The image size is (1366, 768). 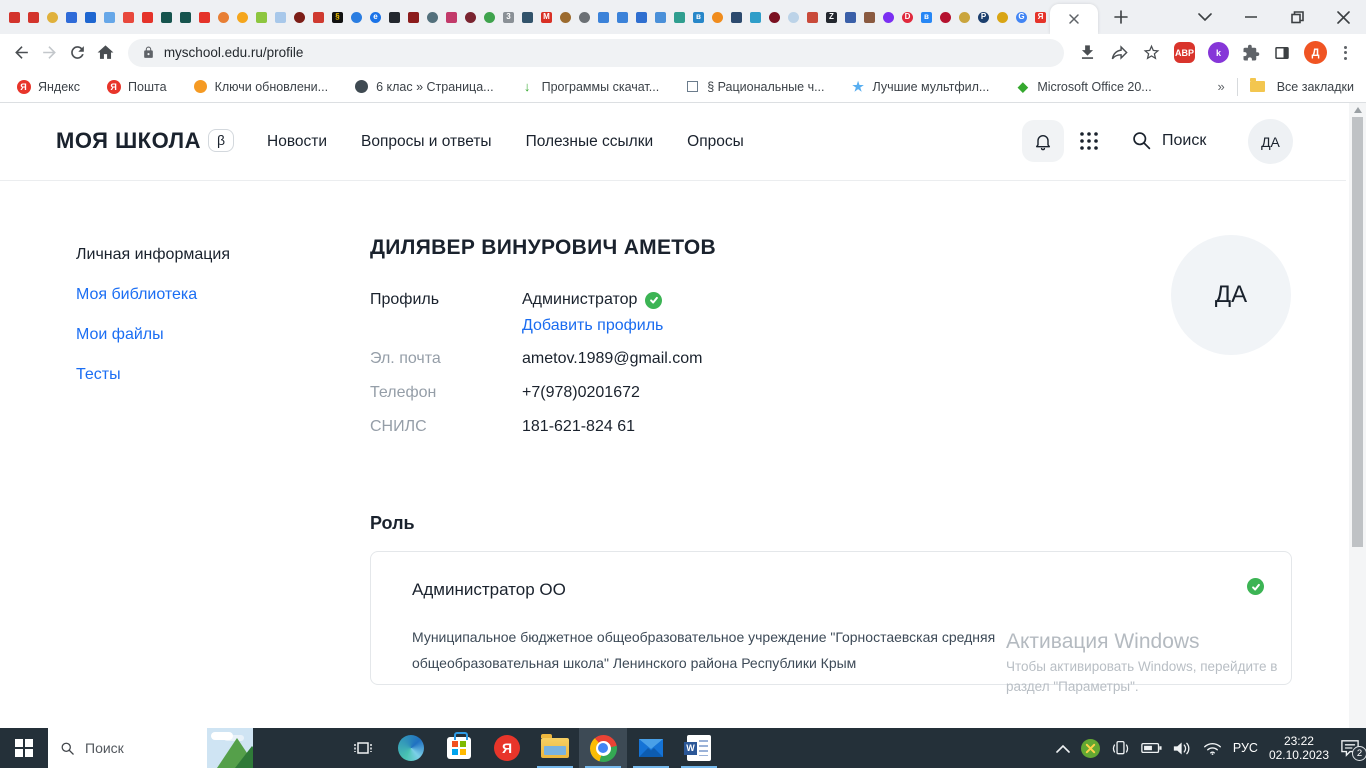 What do you see at coordinates (590, 142) in the screenshot?
I see `nav-item-полезные: Полезные ссылки` at bounding box center [590, 142].